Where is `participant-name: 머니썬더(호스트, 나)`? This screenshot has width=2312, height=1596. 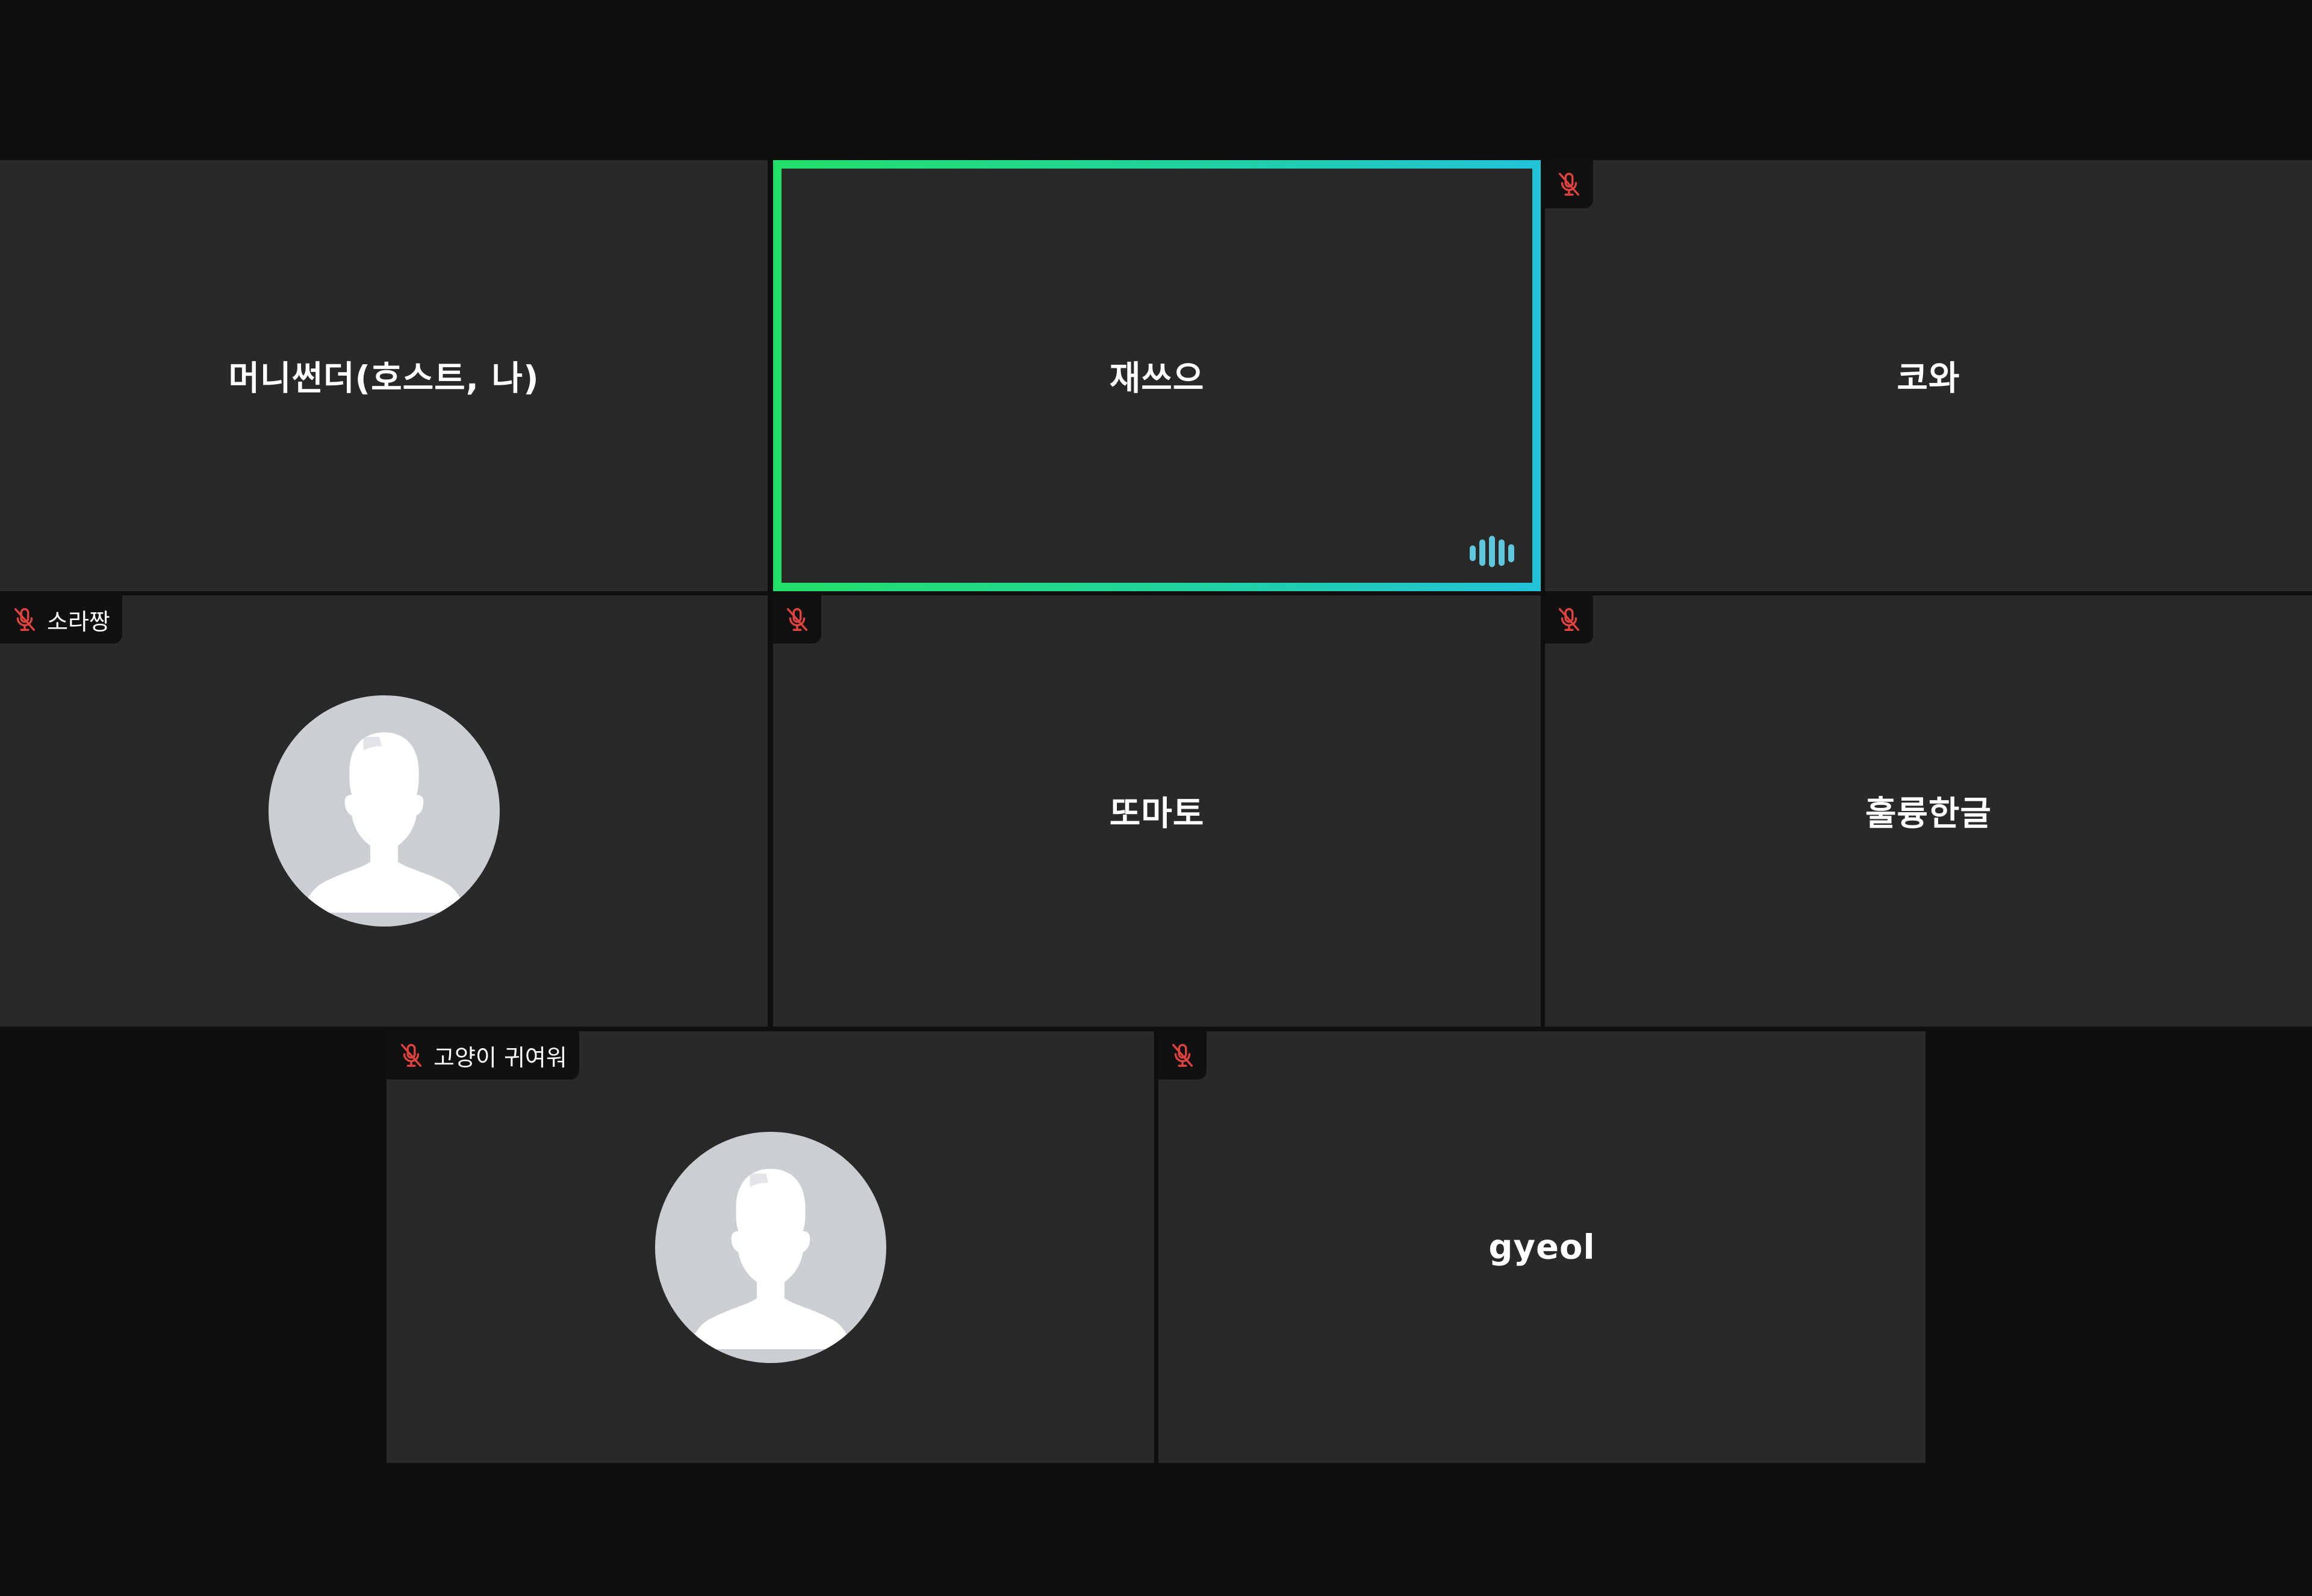 participant-name: 머니썬더(호스트, 나) is located at coordinates (383, 379).